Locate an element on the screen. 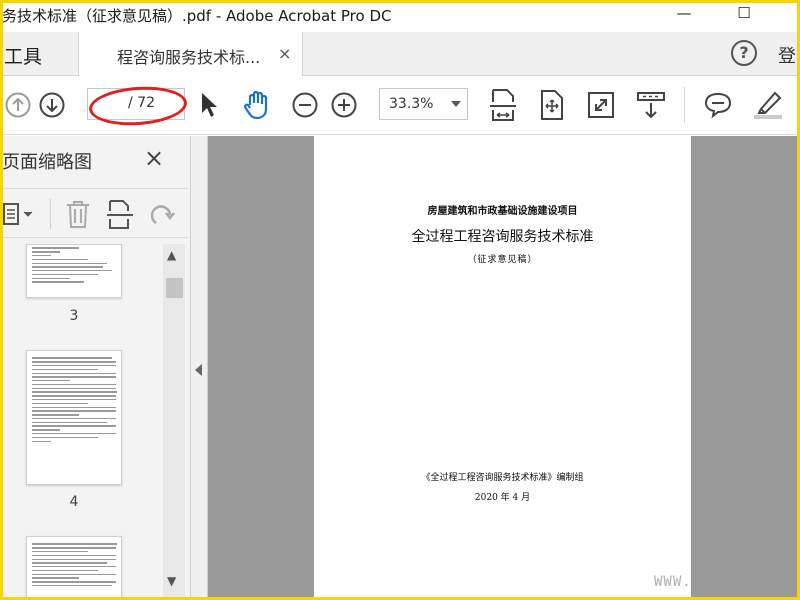 This screenshot has height=600, width=800. tab-document: 程咨询服务技术标... × is located at coordinates (190, 54).